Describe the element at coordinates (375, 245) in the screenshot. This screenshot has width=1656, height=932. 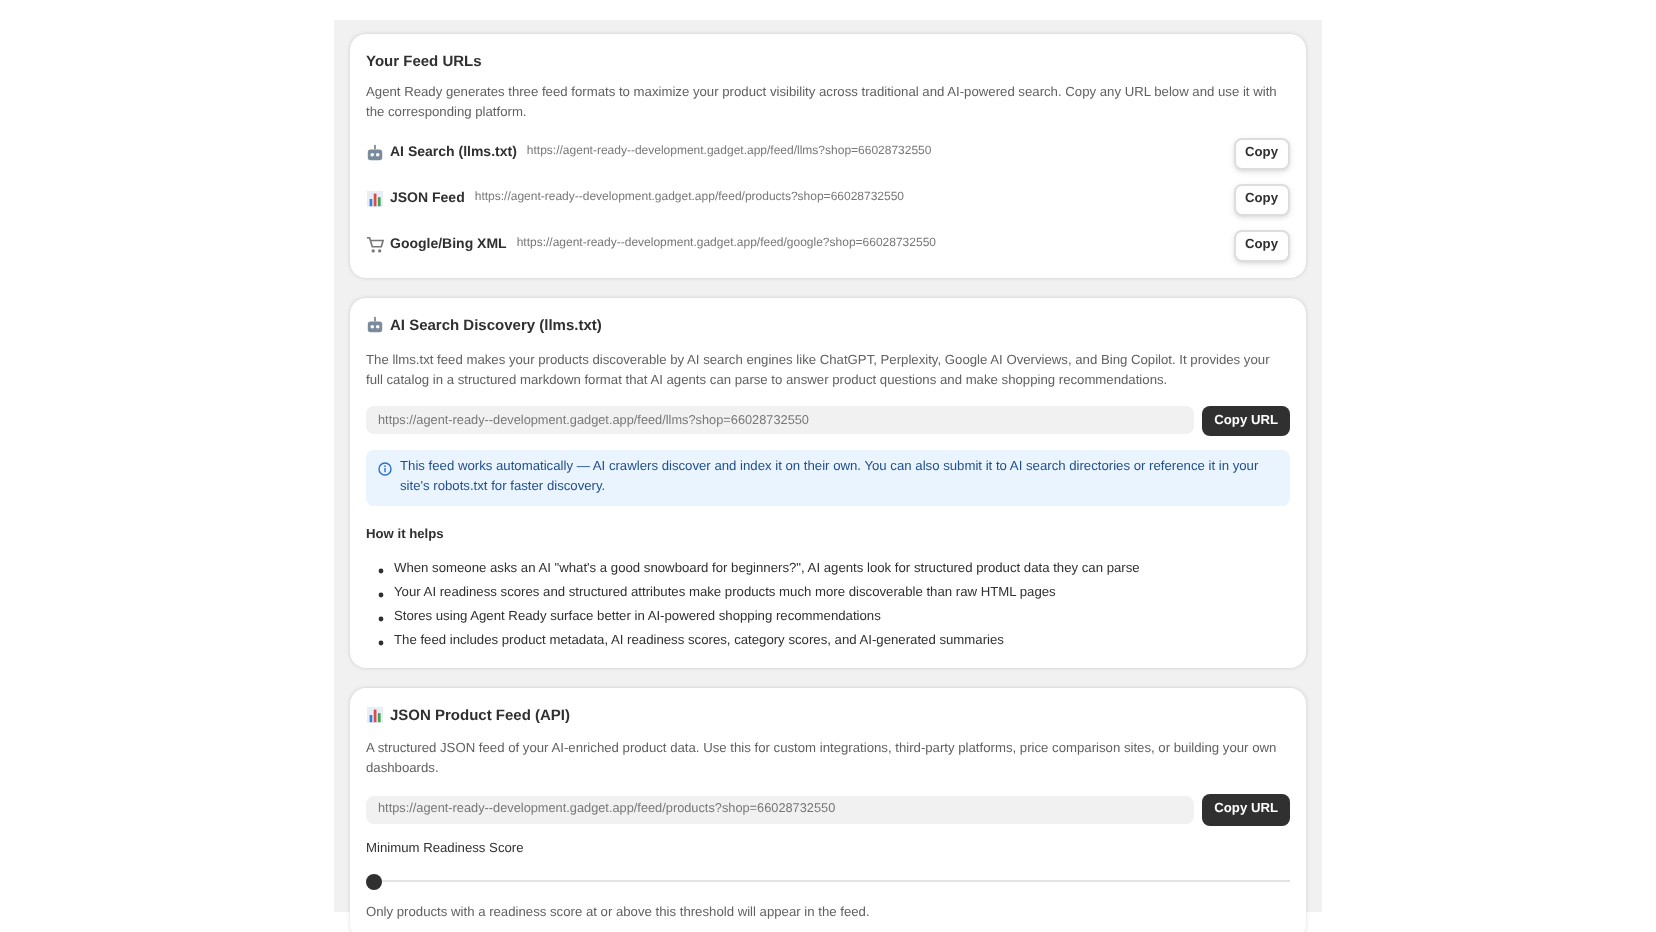
I see `cart-icon` at that location.